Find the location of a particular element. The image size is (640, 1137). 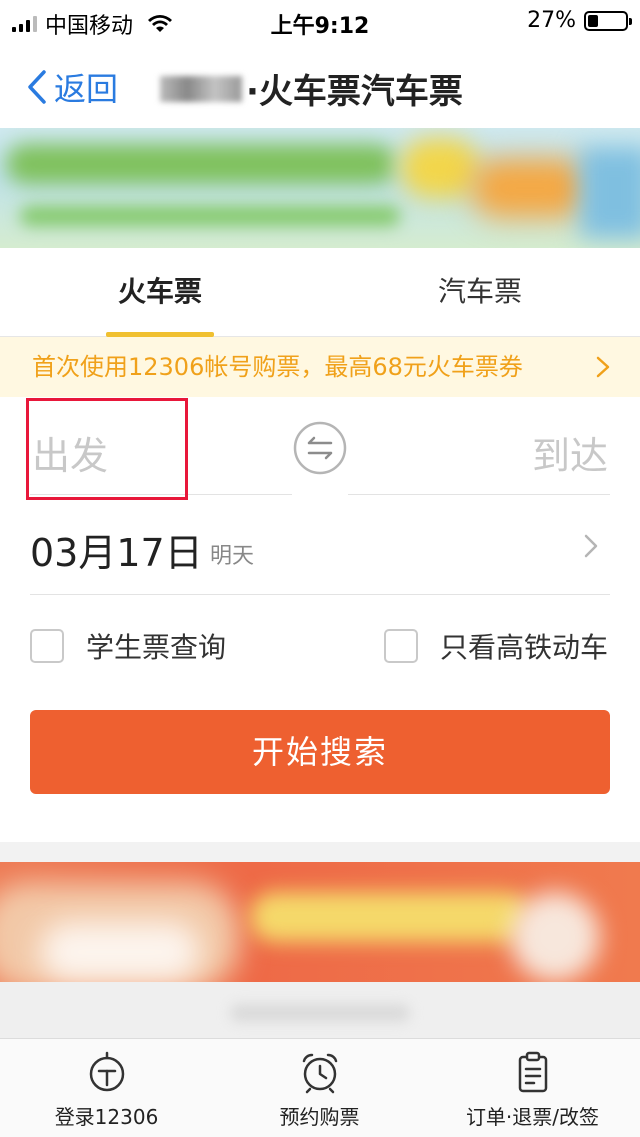

chevron-left-icon is located at coordinates (37, 87).